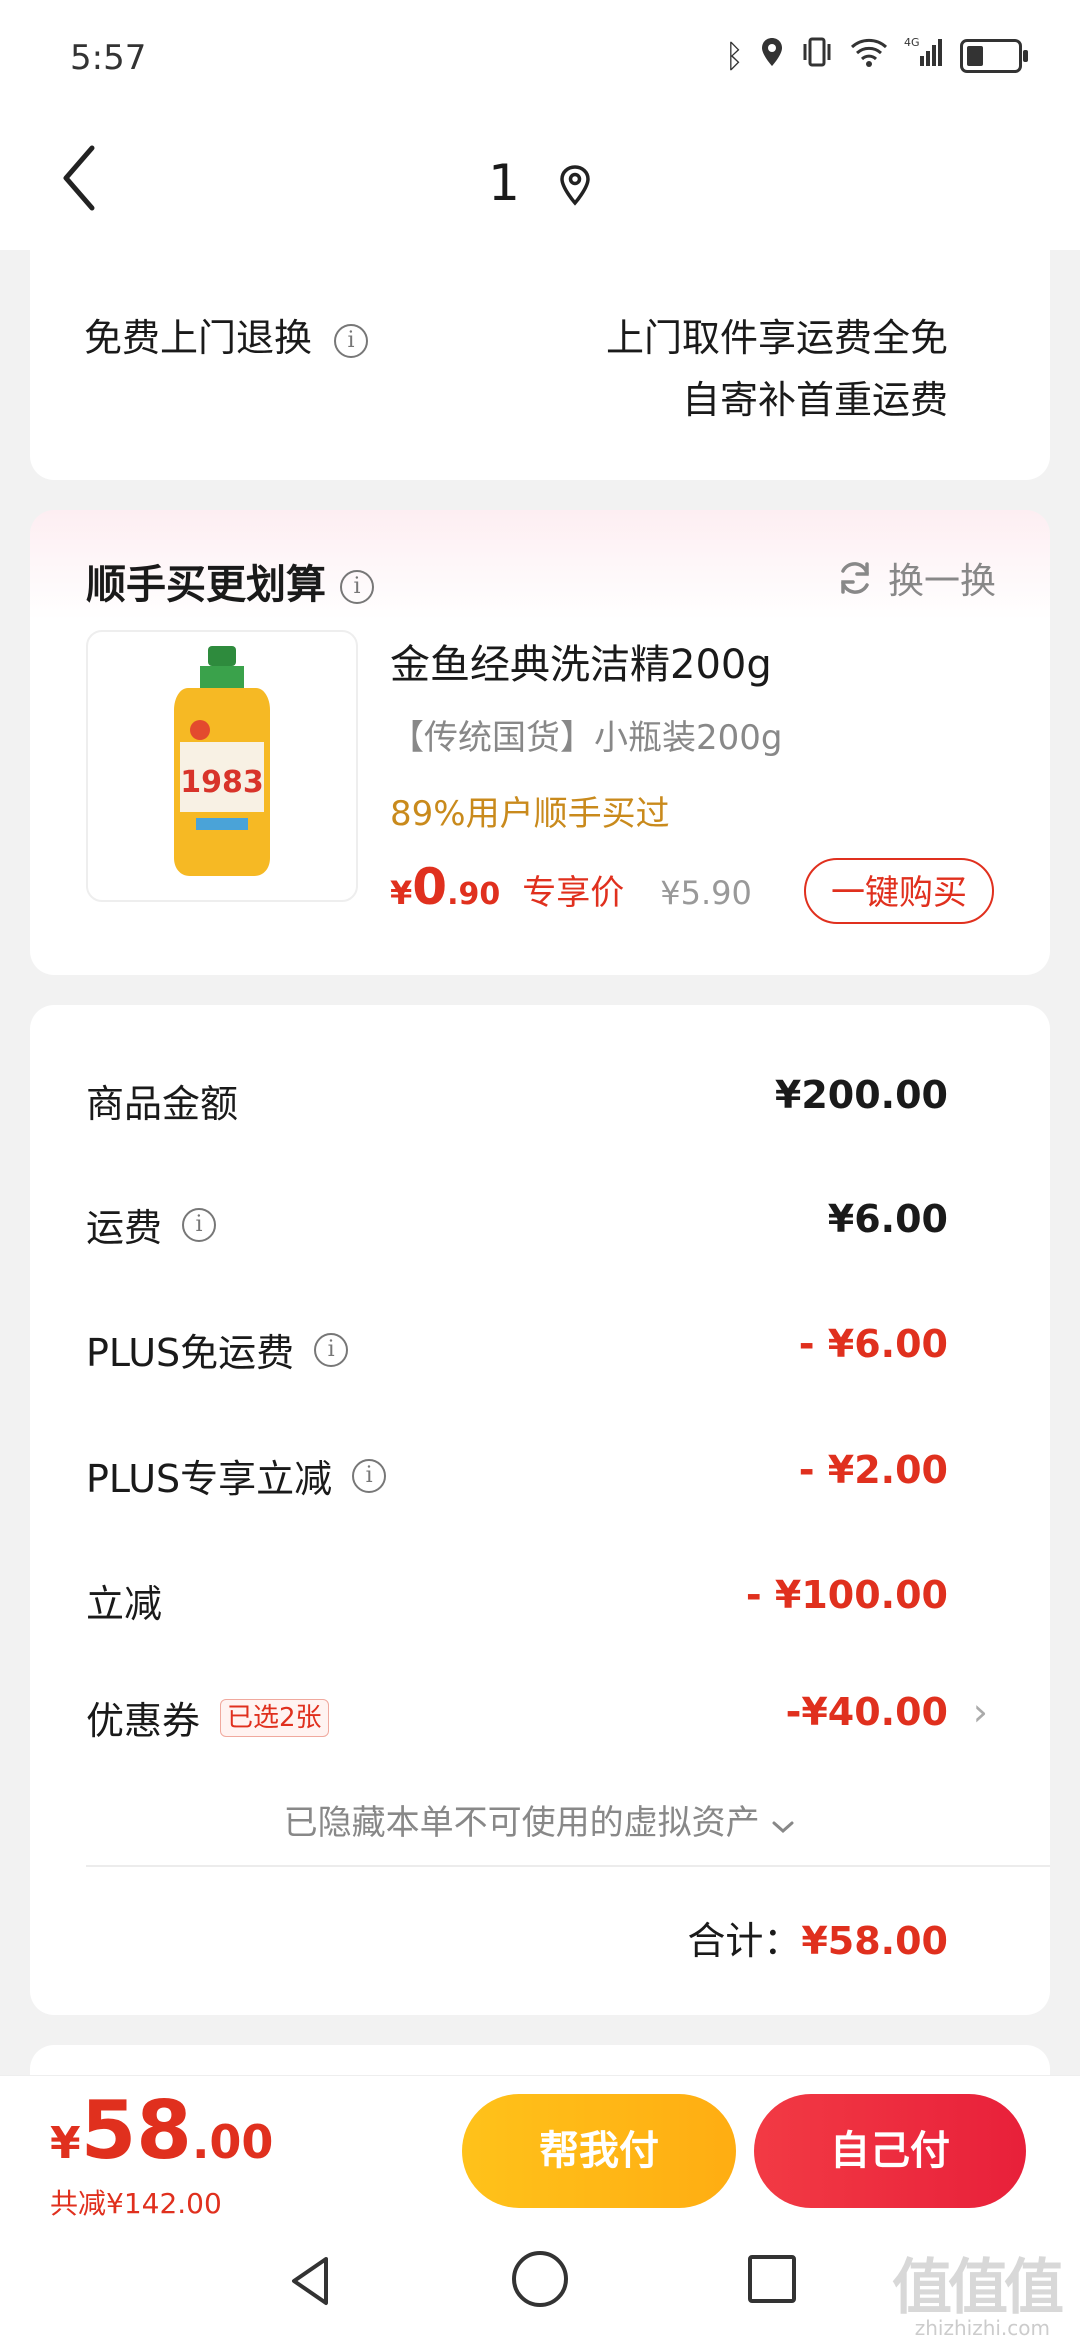 The width and height of the screenshot is (1080, 2340). What do you see at coordinates (873, 1470) in the screenshot?
I see `row-value: - ¥2.00` at bounding box center [873, 1470].